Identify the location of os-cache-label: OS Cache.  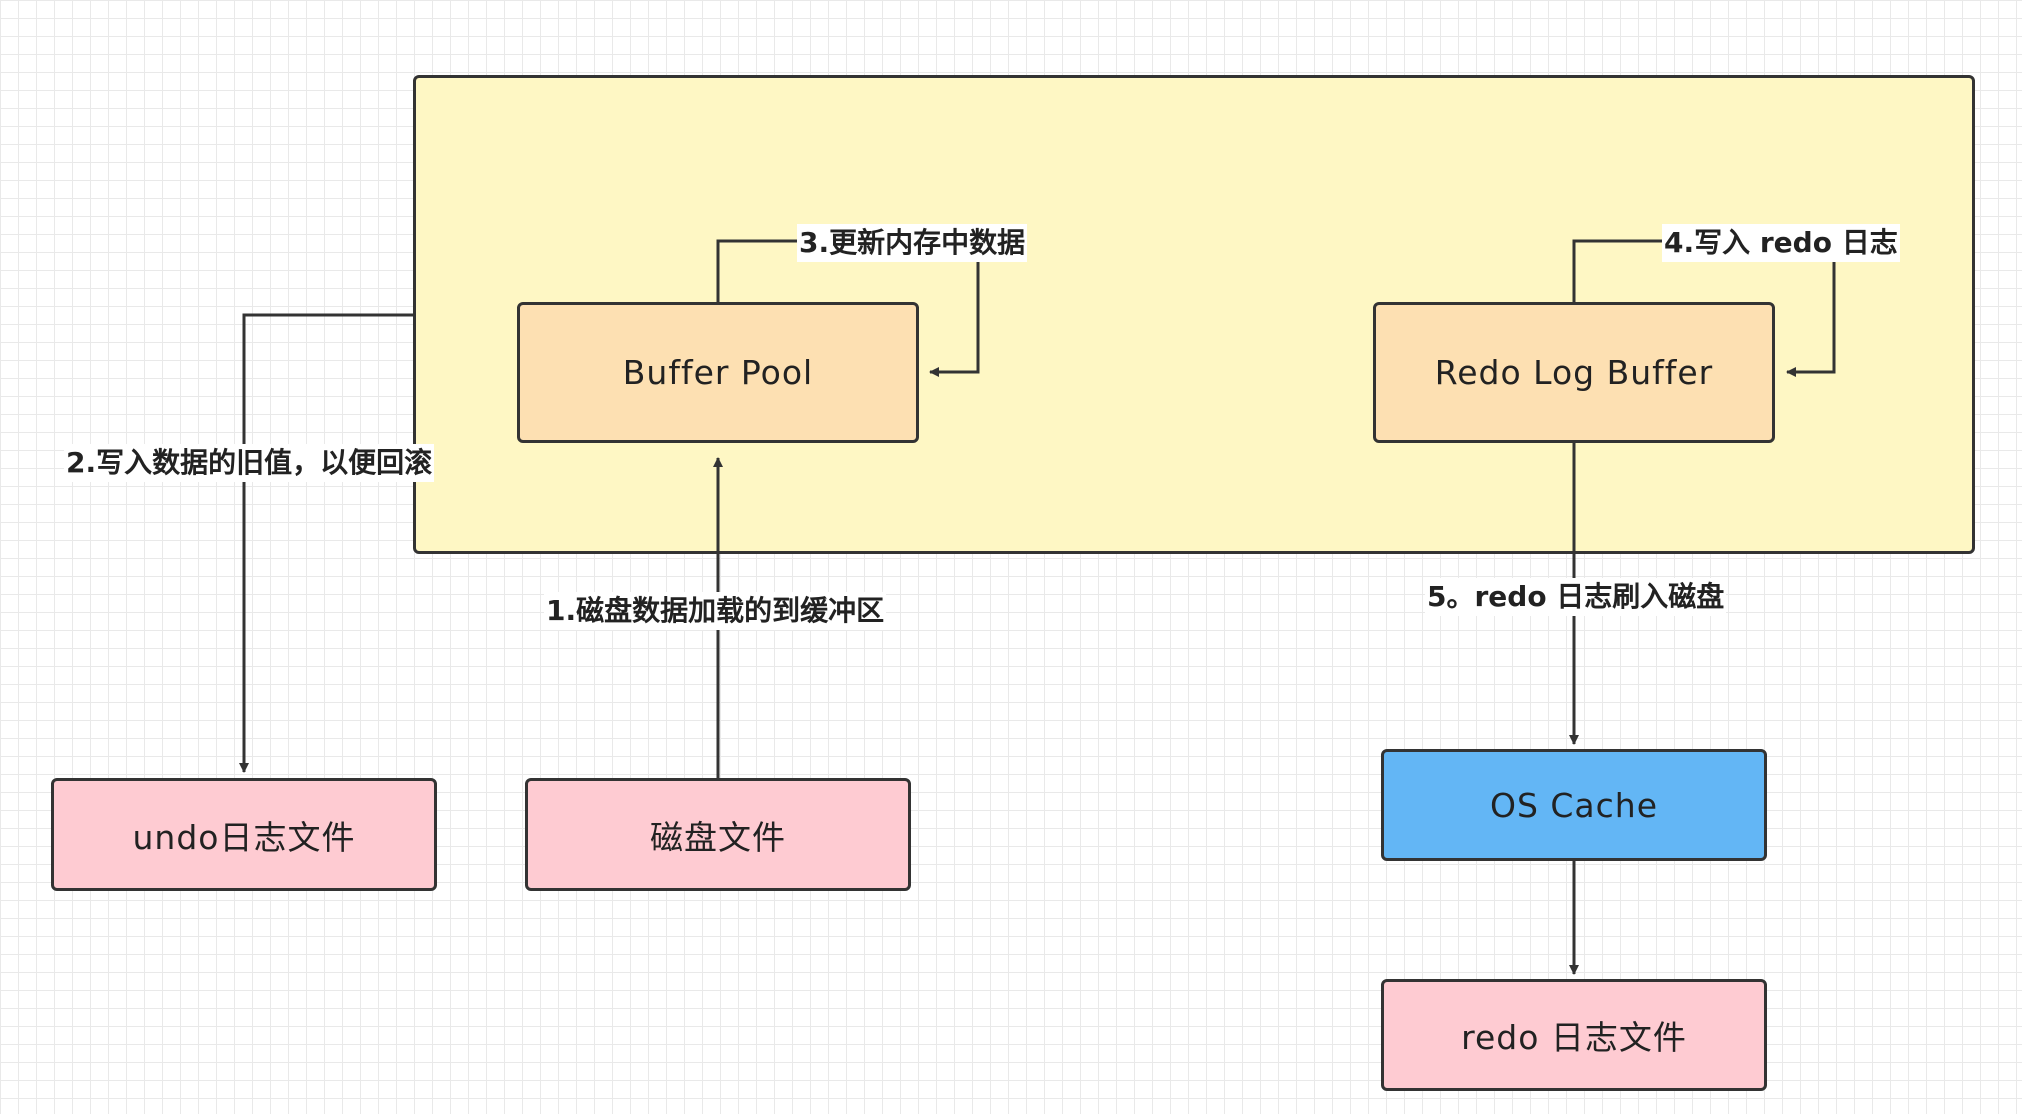
(1574, 805).